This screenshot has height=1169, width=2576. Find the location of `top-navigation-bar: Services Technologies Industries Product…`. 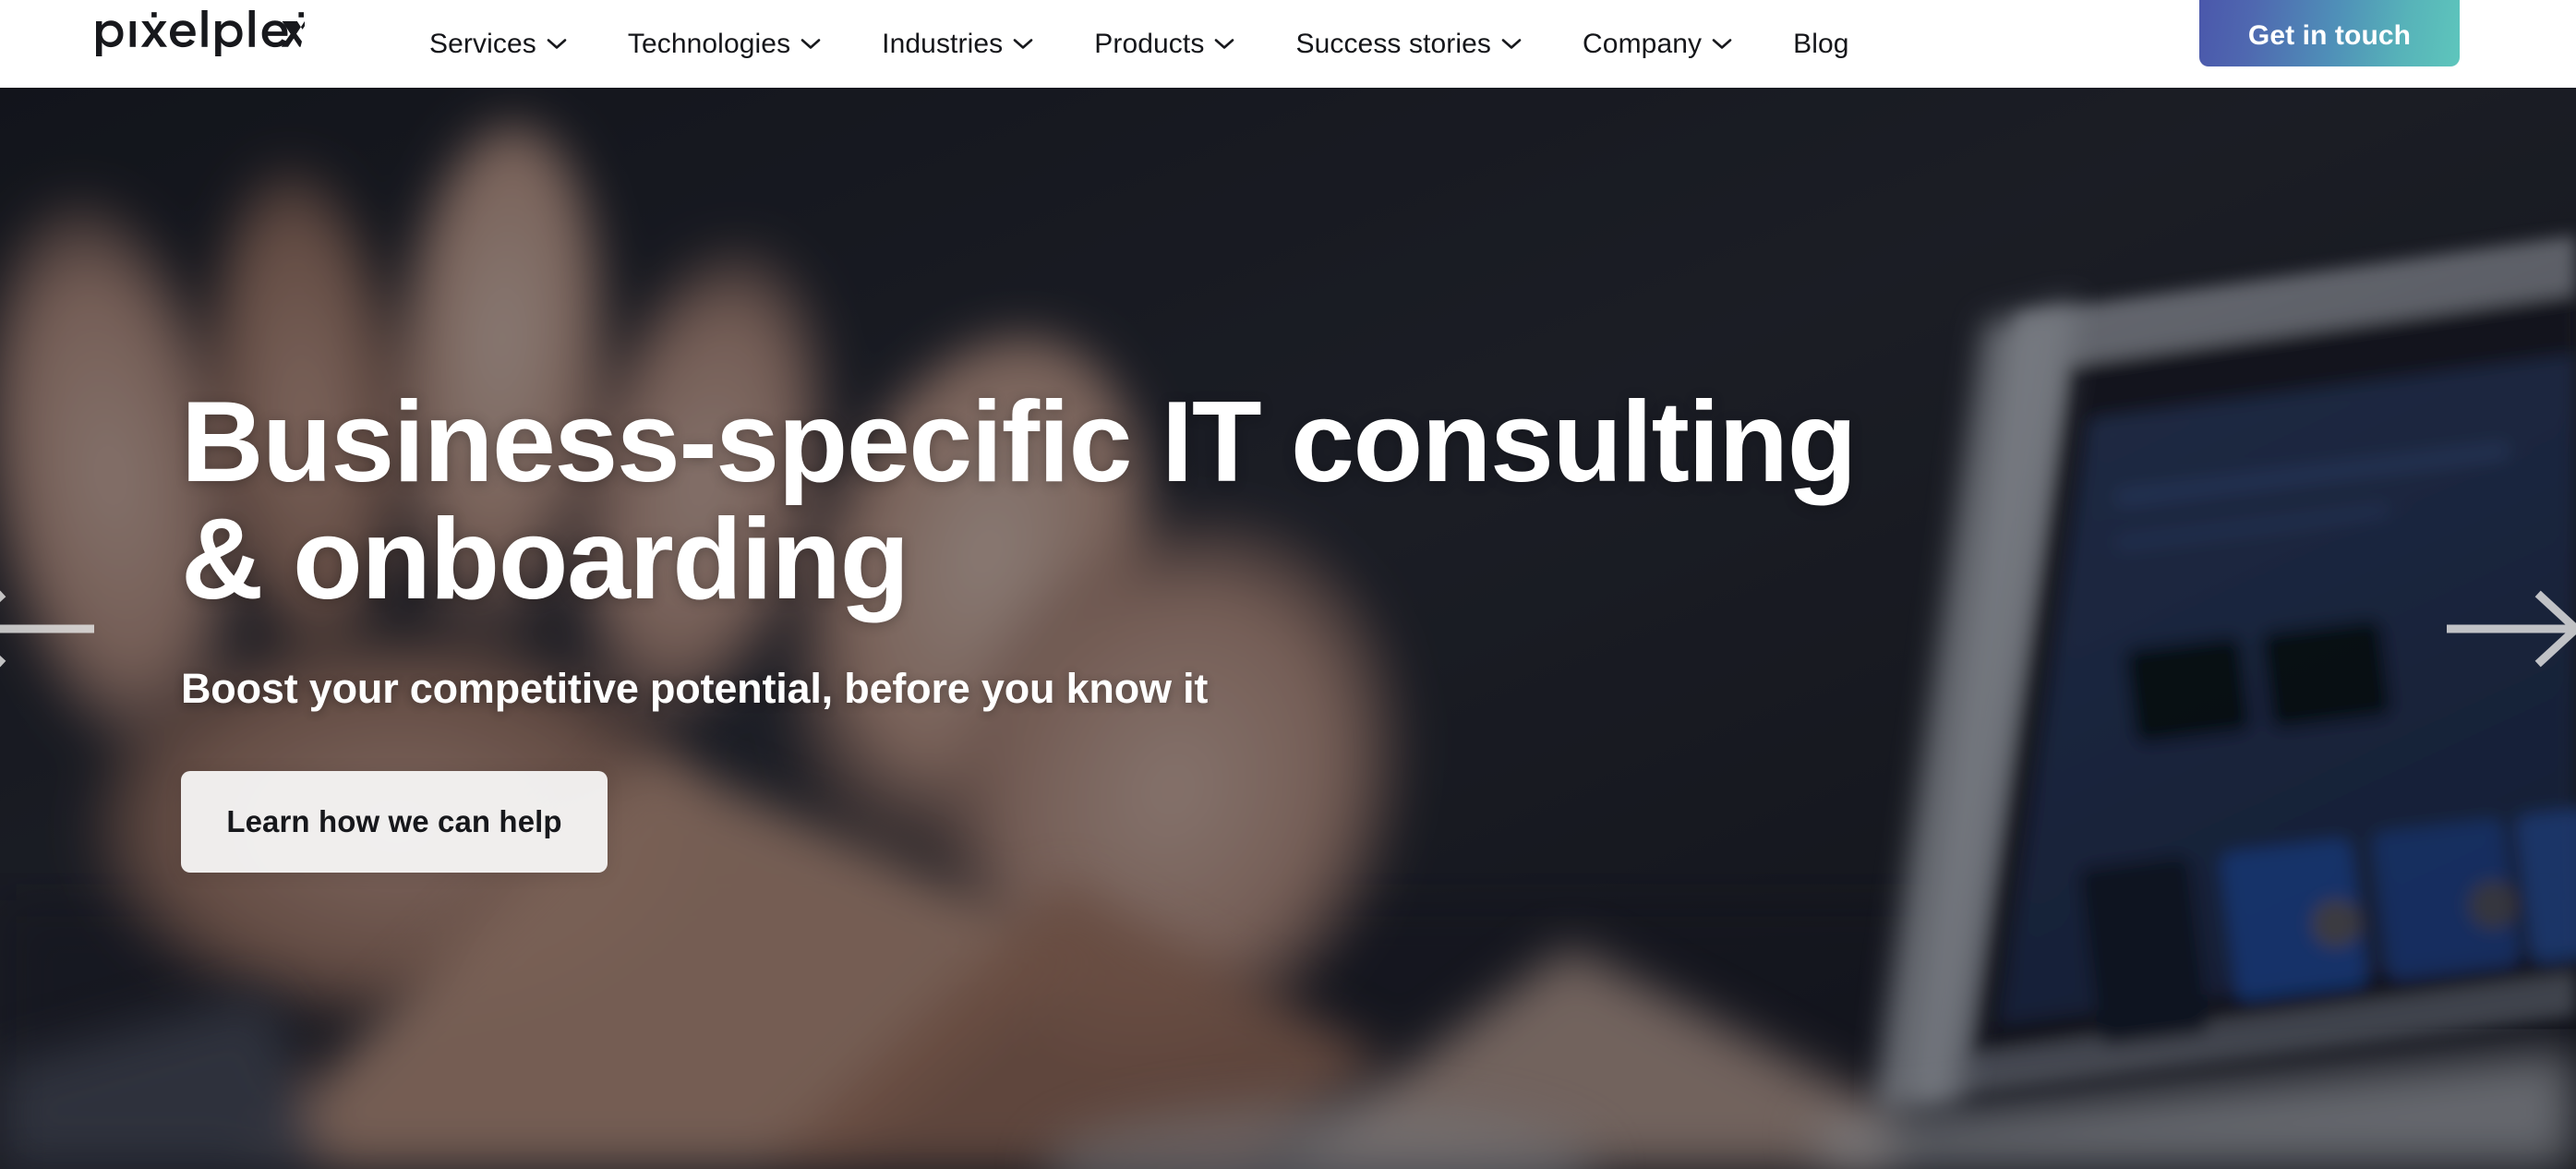

top-navigation-bar: Services Technologies Industries Product… is located at coordinates (1288, 44).